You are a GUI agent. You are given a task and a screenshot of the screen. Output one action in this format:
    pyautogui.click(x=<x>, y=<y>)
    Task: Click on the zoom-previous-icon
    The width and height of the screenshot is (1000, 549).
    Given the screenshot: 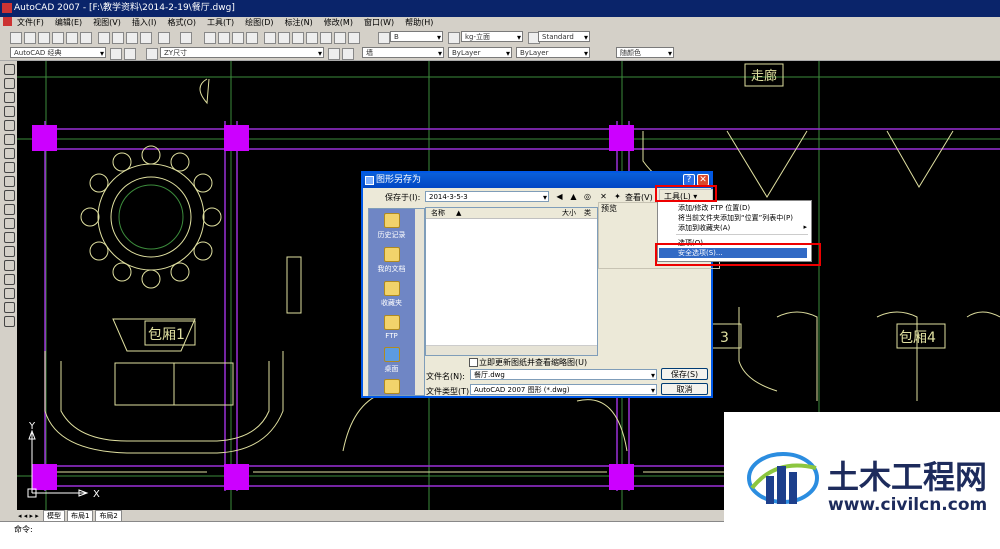 What is the action you would take?
    pyautogui.click(x=252, y=38)
    